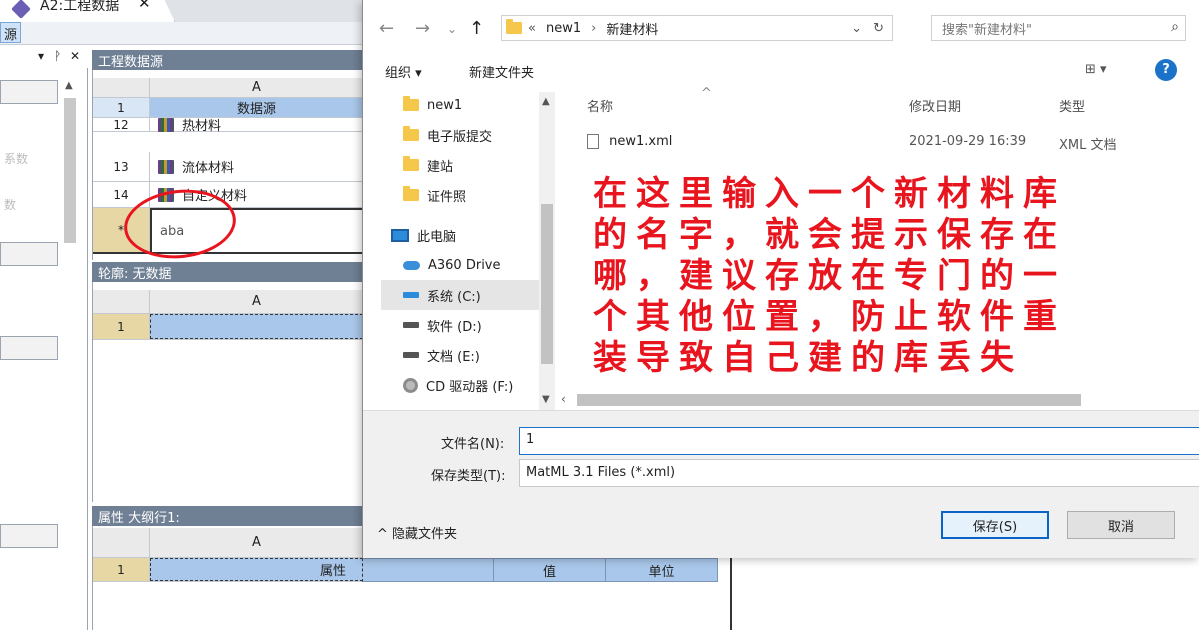 The height and width of the screenshot is (630, 1199). Describe the element at coordinates (550, 570) in the screenshot. I see `value-column-header: 值` at that location.